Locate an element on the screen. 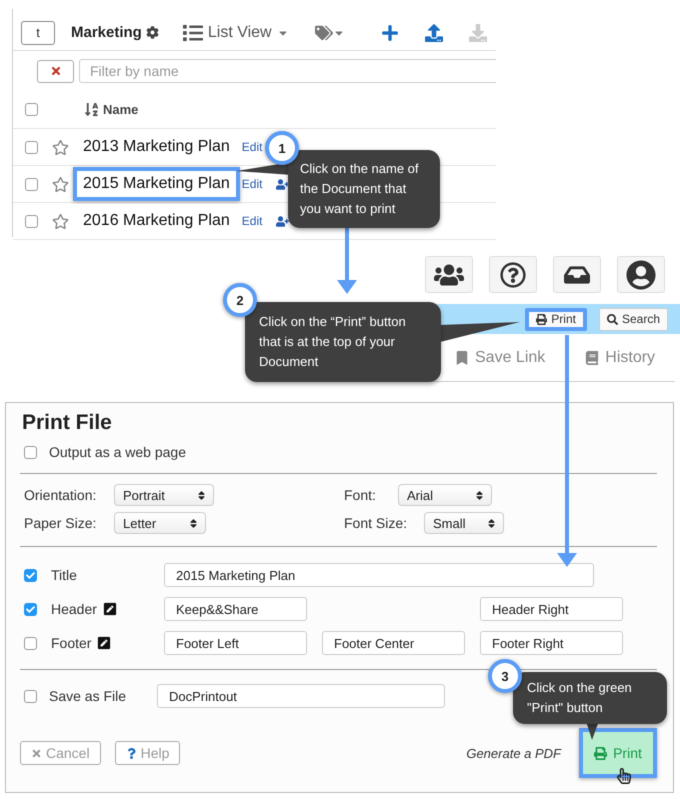 This screenshot has height=799, width=680. print-button: Print is located at coordinates (556, 319).